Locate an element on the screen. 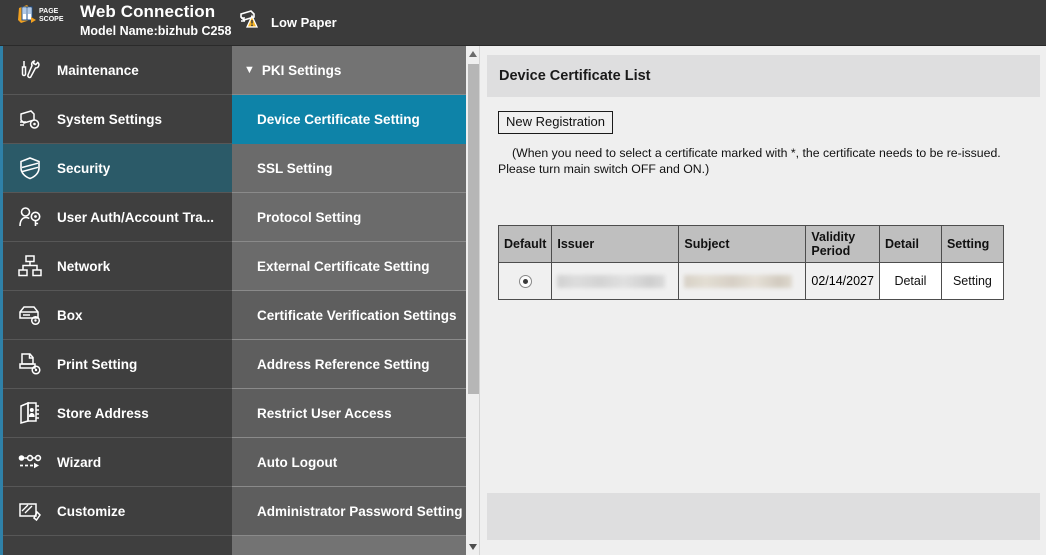  column-header-issuer: Issuer is located at coordinates (615, 244).